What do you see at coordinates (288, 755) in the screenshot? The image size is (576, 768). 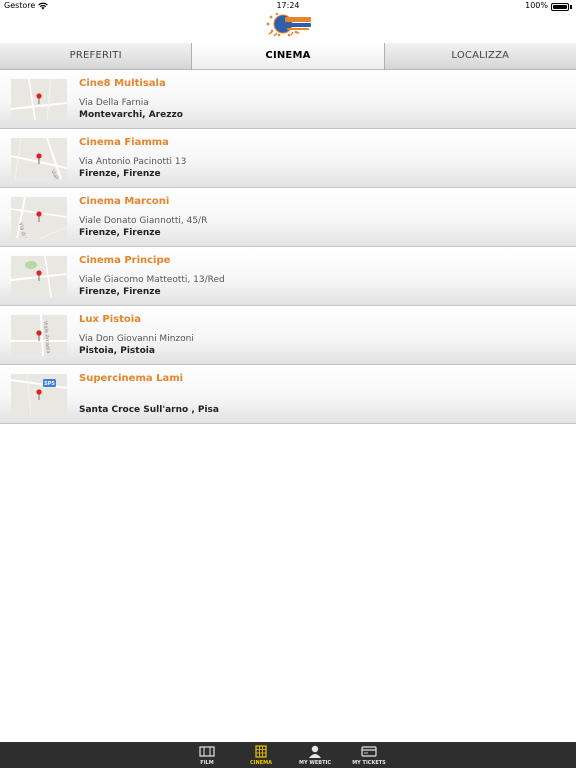 I see `bottom-tab-bar: FILM CINEMA MY WEBTIC MY TICKETS` at bounding box center [288, 755].